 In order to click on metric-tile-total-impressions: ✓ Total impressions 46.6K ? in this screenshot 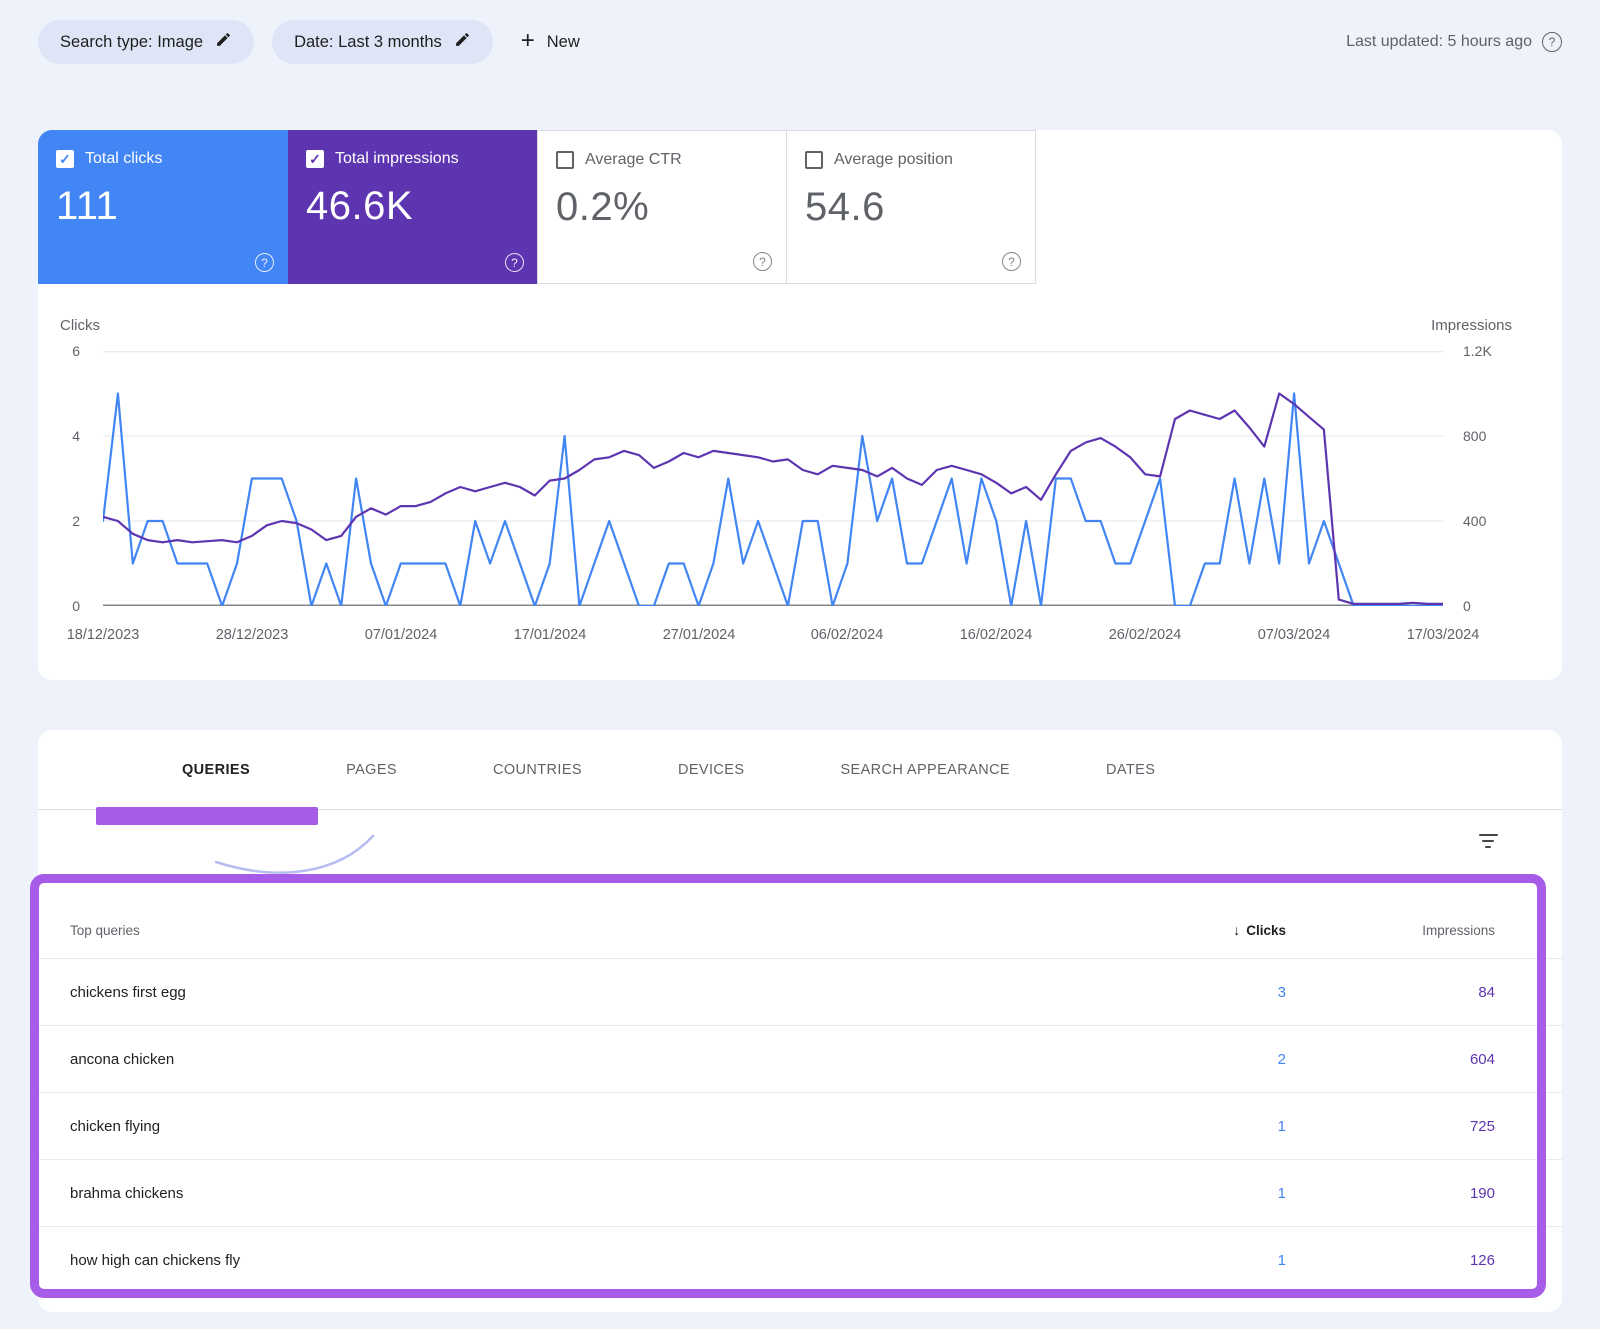, I will do `click(413, 207)`.